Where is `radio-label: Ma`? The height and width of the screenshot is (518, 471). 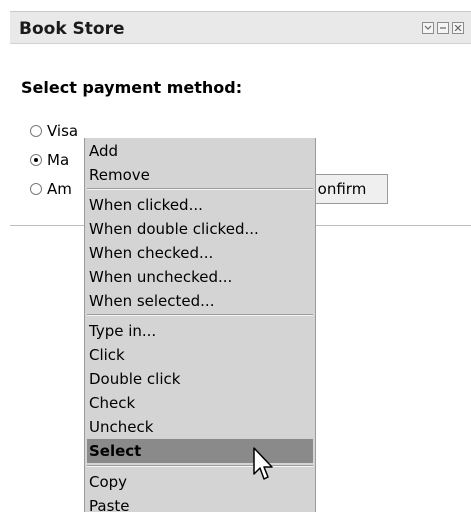 radio-label: Ma is located at coordinates (58, 160).